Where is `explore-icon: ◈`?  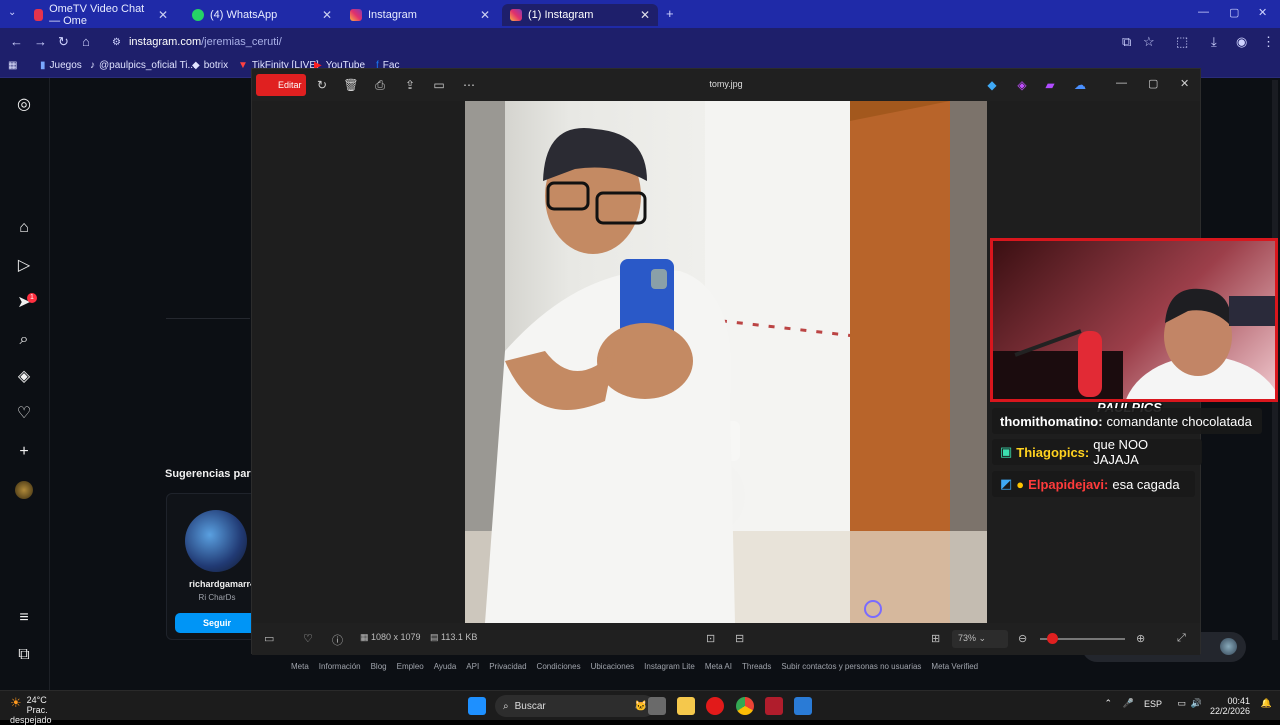 explore-icon: ◈ is located at coordinates (24, 377).